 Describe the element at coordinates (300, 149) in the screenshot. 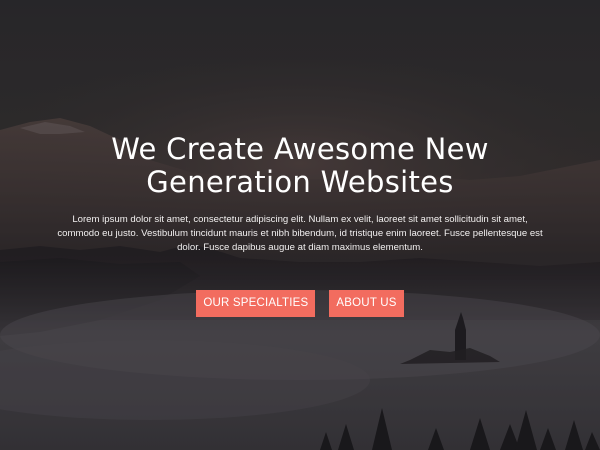

I see `hero-title-line-1: We Create Awesome New` at that location.